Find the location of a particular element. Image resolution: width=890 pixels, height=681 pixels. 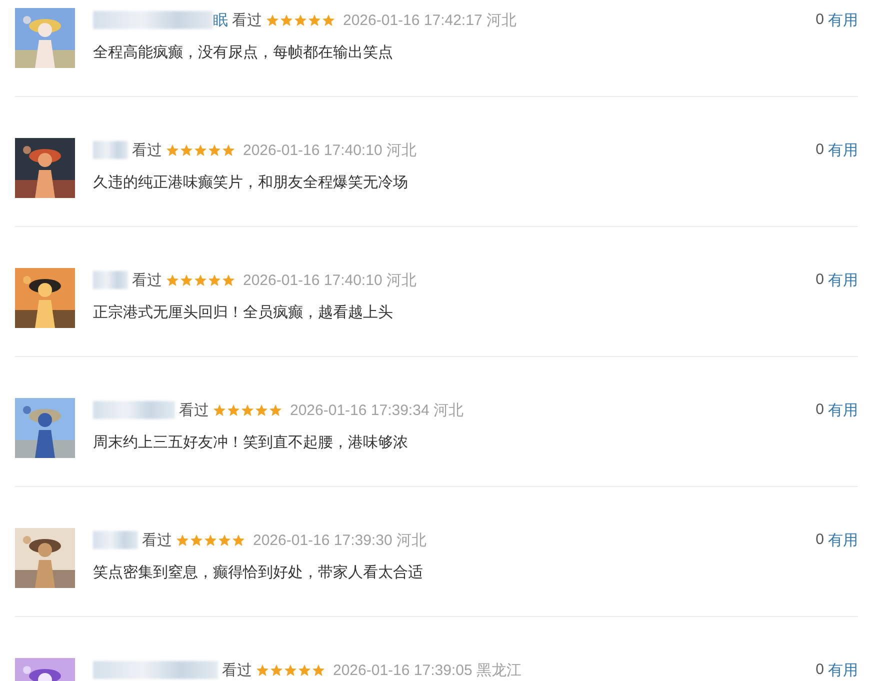

comment-time: 2026-01-16 17:39:30 is located at coordinates (322, 540).